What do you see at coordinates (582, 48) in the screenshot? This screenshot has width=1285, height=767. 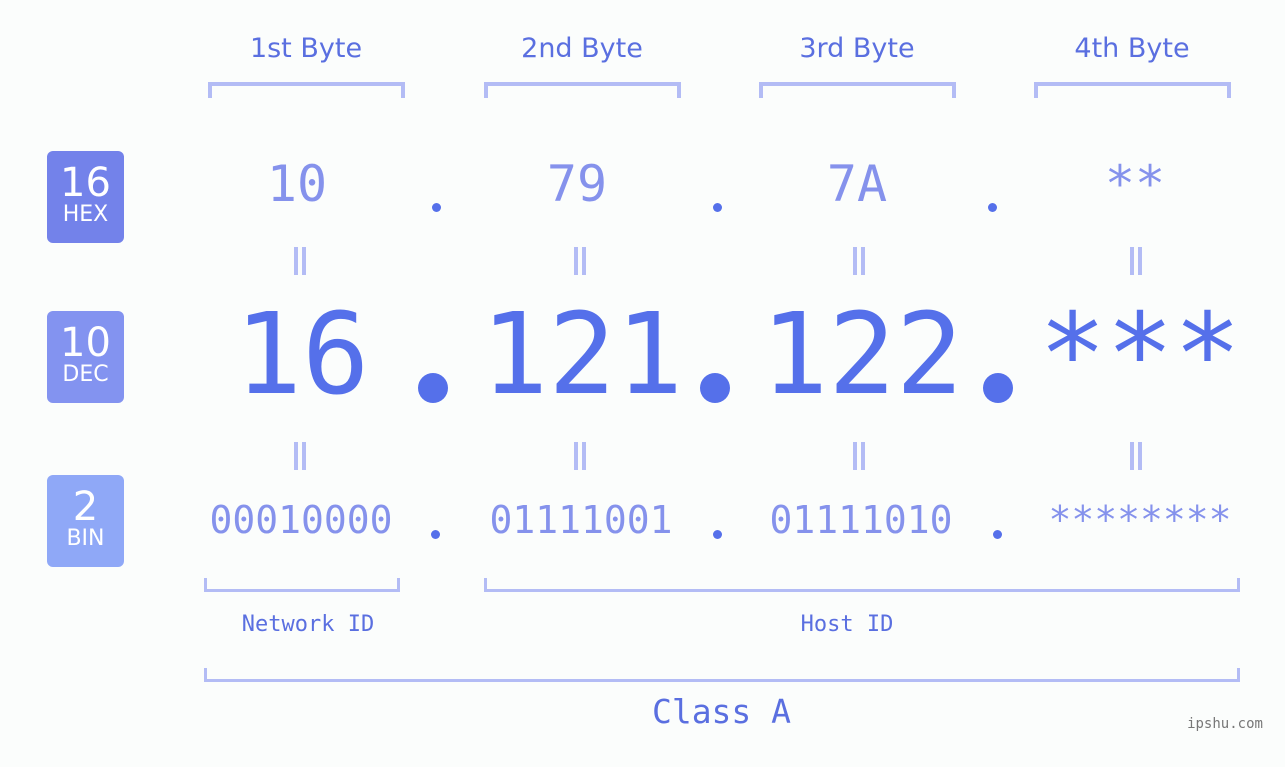 I see `byte-header-2: 2nd Byte` at bounding box center [582, 48].